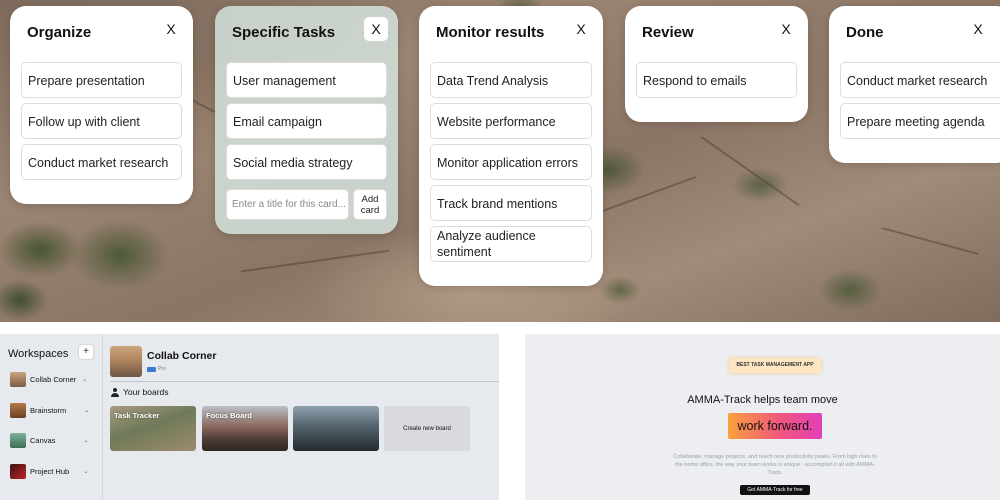  I want to click on column-title: Done, so click(865, 32).